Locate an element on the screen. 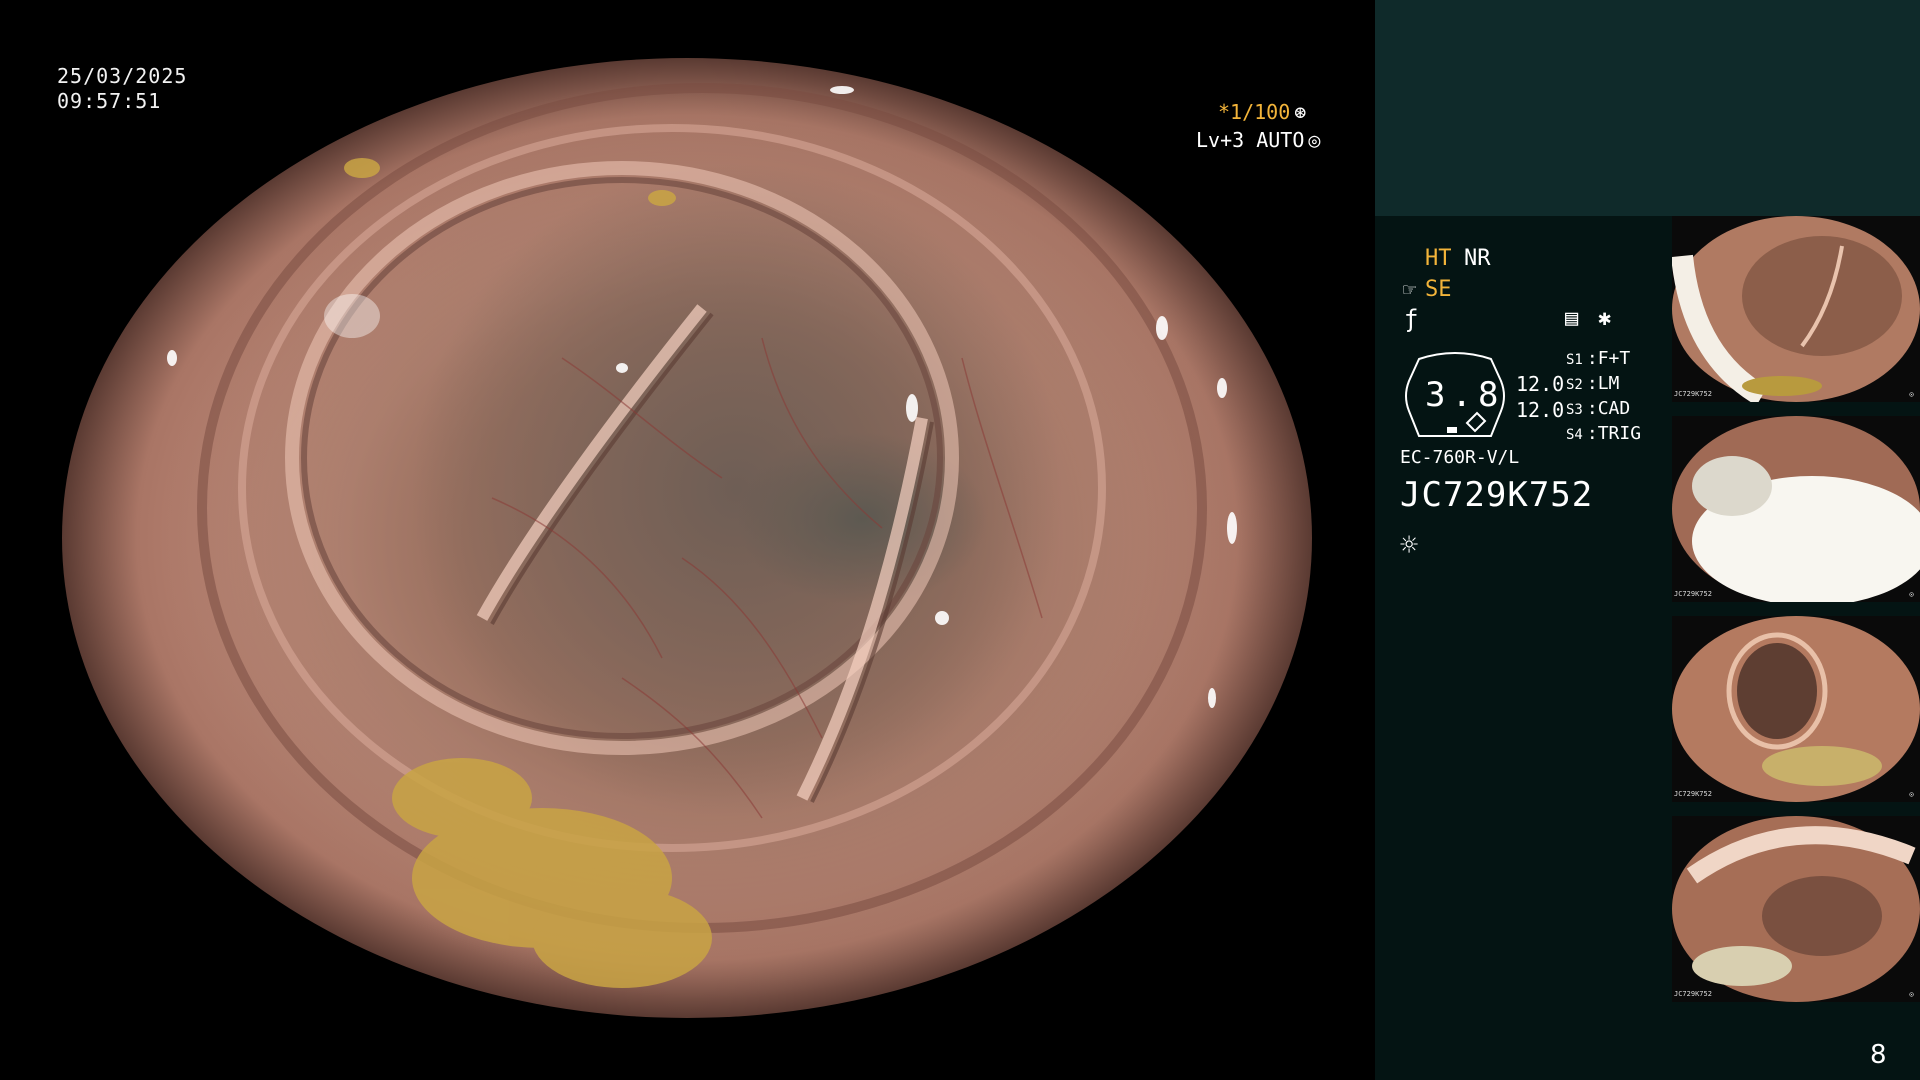  switch-key: S4 is located at coordinates (1574, 435).